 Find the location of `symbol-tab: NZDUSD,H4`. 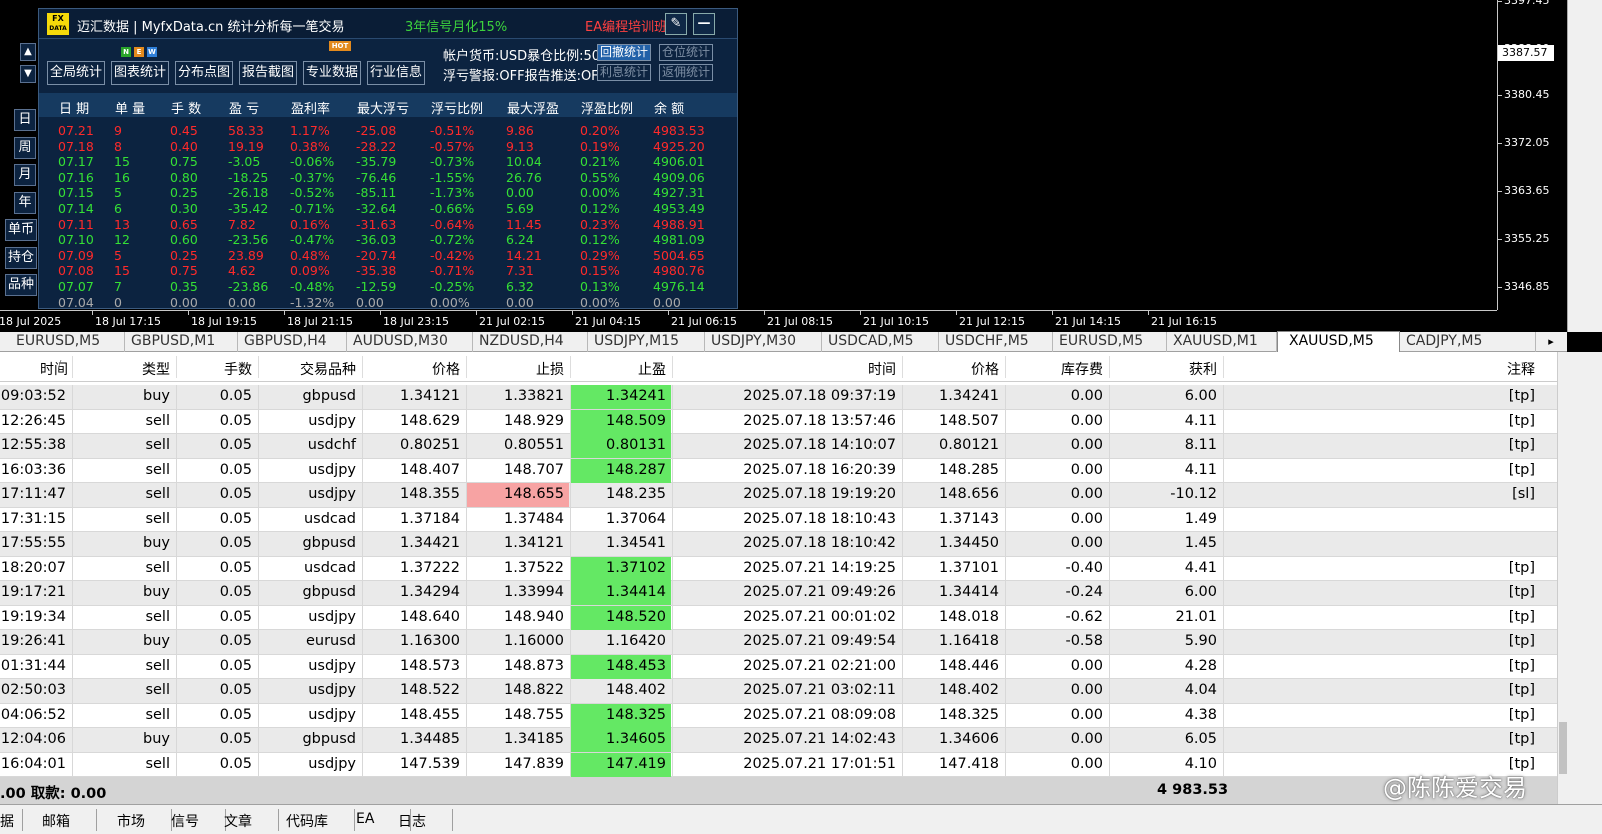

symbol-tab: NZDUSD,H4 is located at coordinates (530, 342).